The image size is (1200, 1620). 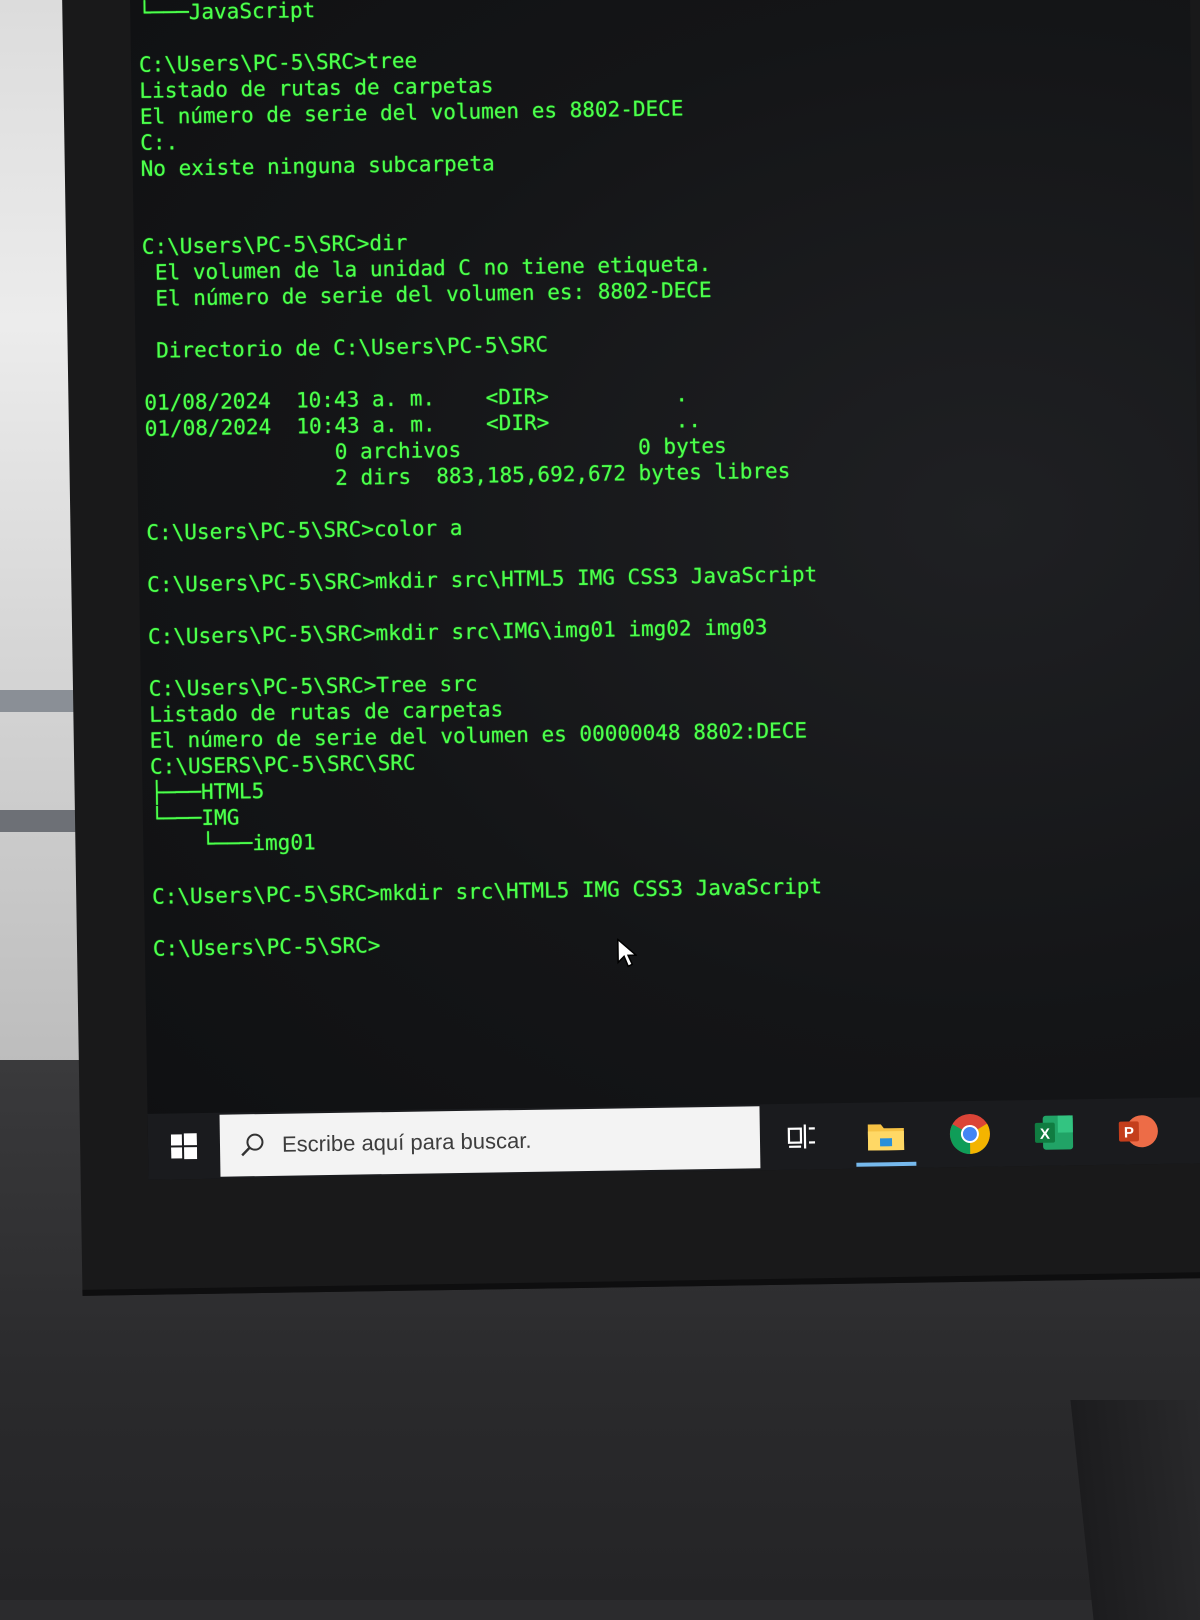 I want to click on mouse-pointer-icon, so click(x=627, y=953).